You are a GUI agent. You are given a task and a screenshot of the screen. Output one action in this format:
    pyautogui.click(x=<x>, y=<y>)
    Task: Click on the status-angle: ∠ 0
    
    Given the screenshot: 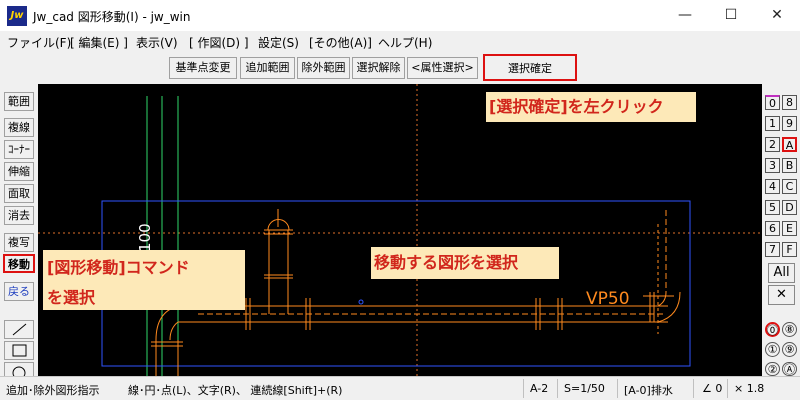 What is the action you would take?
    pyautogui.click(x=712, y=388)
    